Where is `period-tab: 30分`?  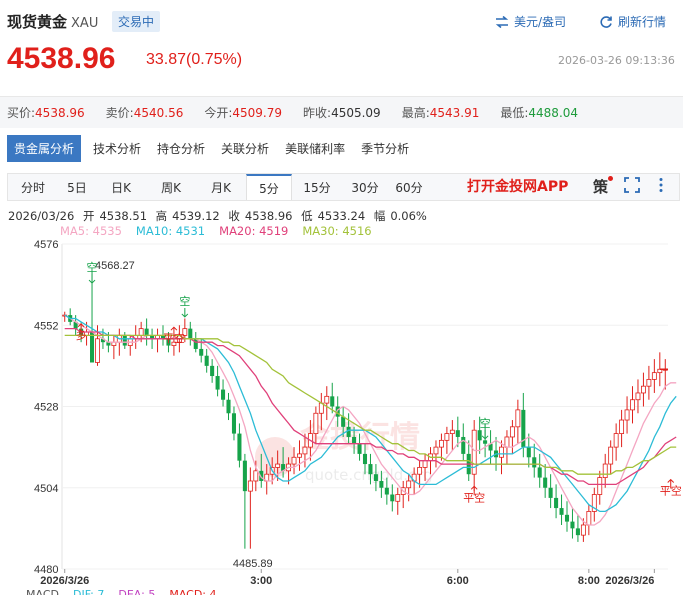 period-tab: 30分 is located at coordinates (365, 187).